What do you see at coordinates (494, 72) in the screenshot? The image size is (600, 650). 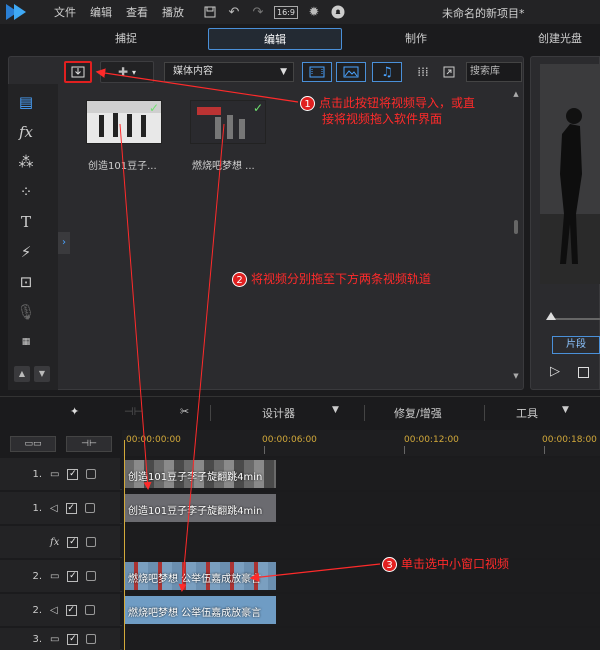 I see `library-search-input: 搜索库` at bounding box center [494, 72].